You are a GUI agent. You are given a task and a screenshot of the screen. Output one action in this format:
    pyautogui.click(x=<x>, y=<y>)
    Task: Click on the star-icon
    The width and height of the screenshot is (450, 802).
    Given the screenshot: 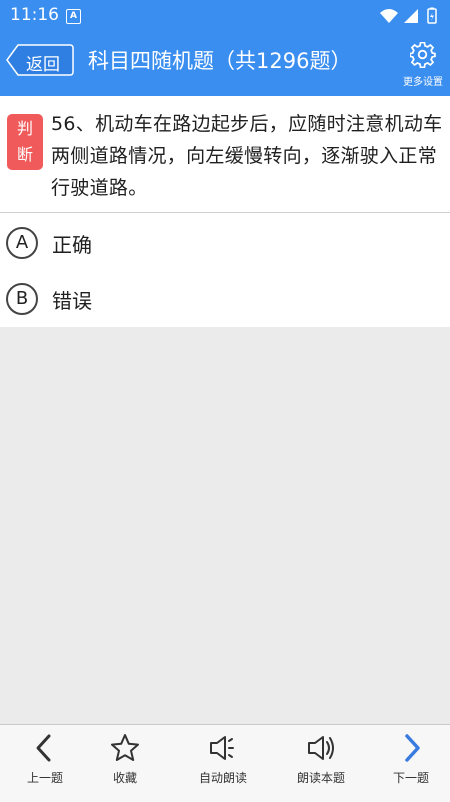 What is the action you would take?
    pyautogui.click(x=125, y=747)
    